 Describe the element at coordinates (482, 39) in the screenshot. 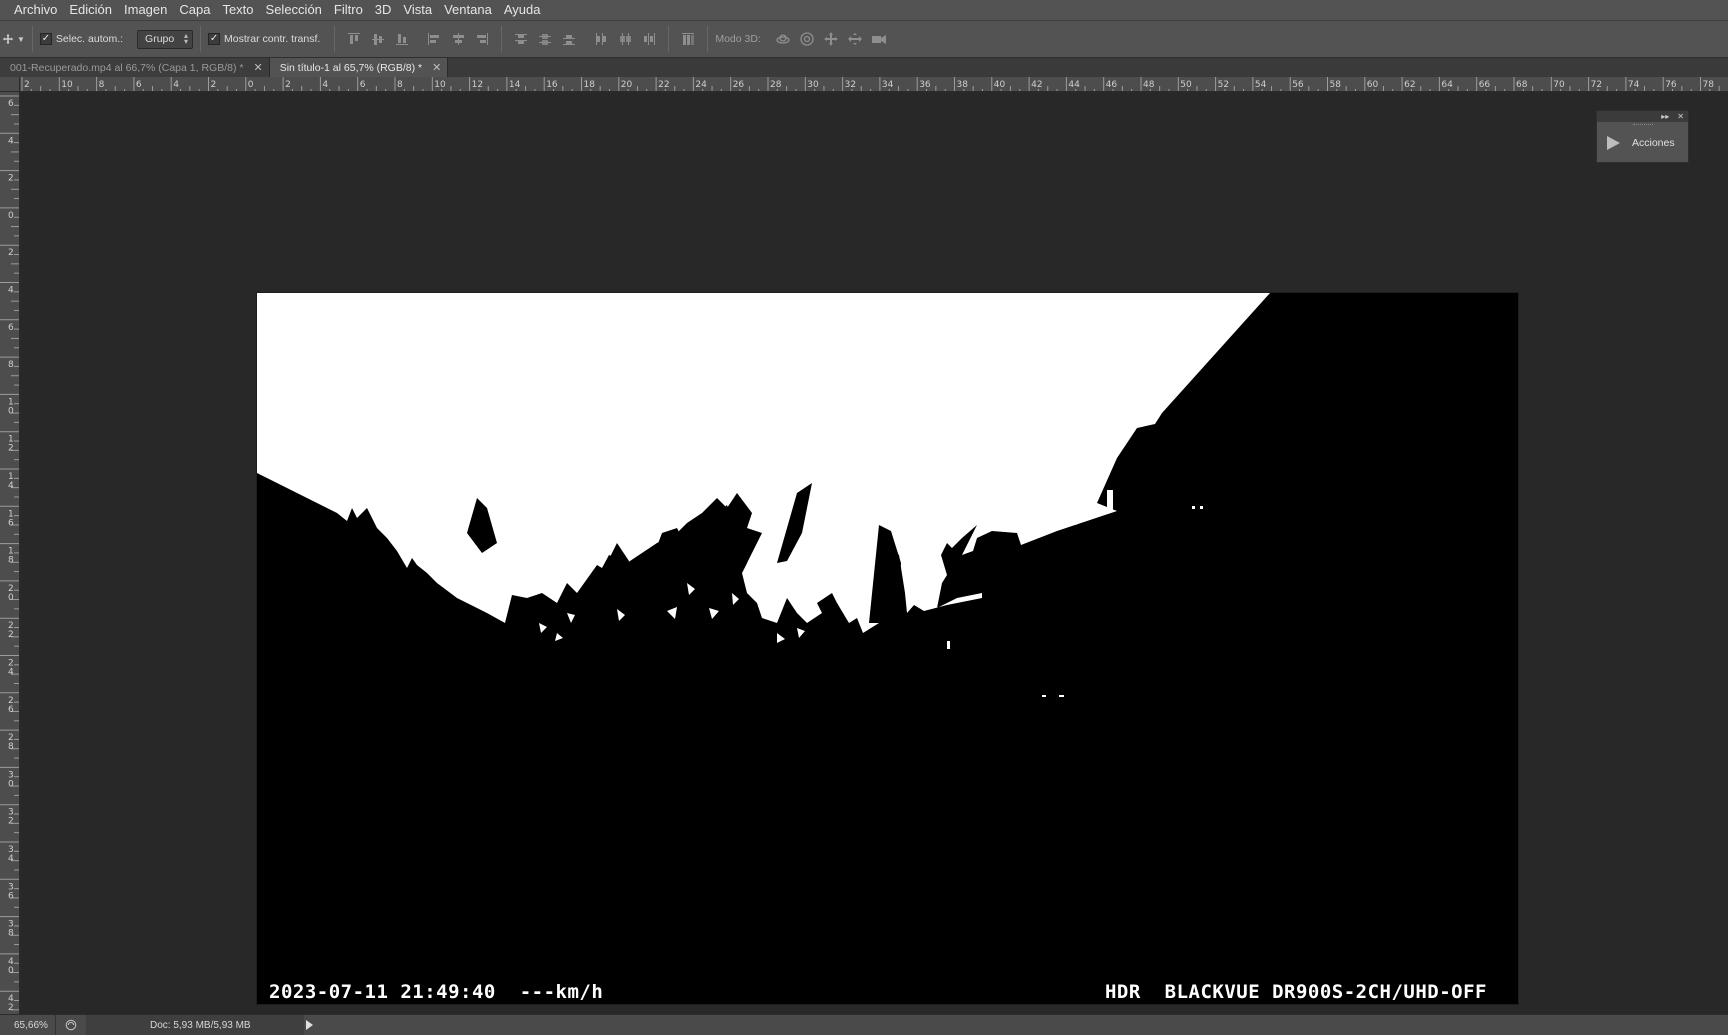

I see `align-right-icon` at that location.